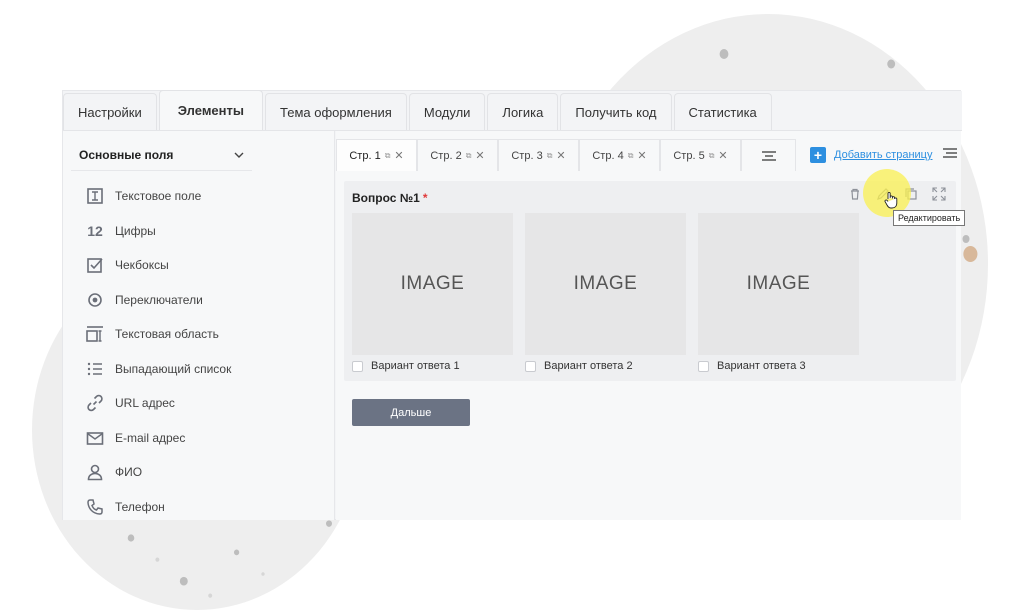 The image size is (1024, 611). I want to click on page-tab-3: Стр. 3 ⧉ ✕, so click(538, 155).